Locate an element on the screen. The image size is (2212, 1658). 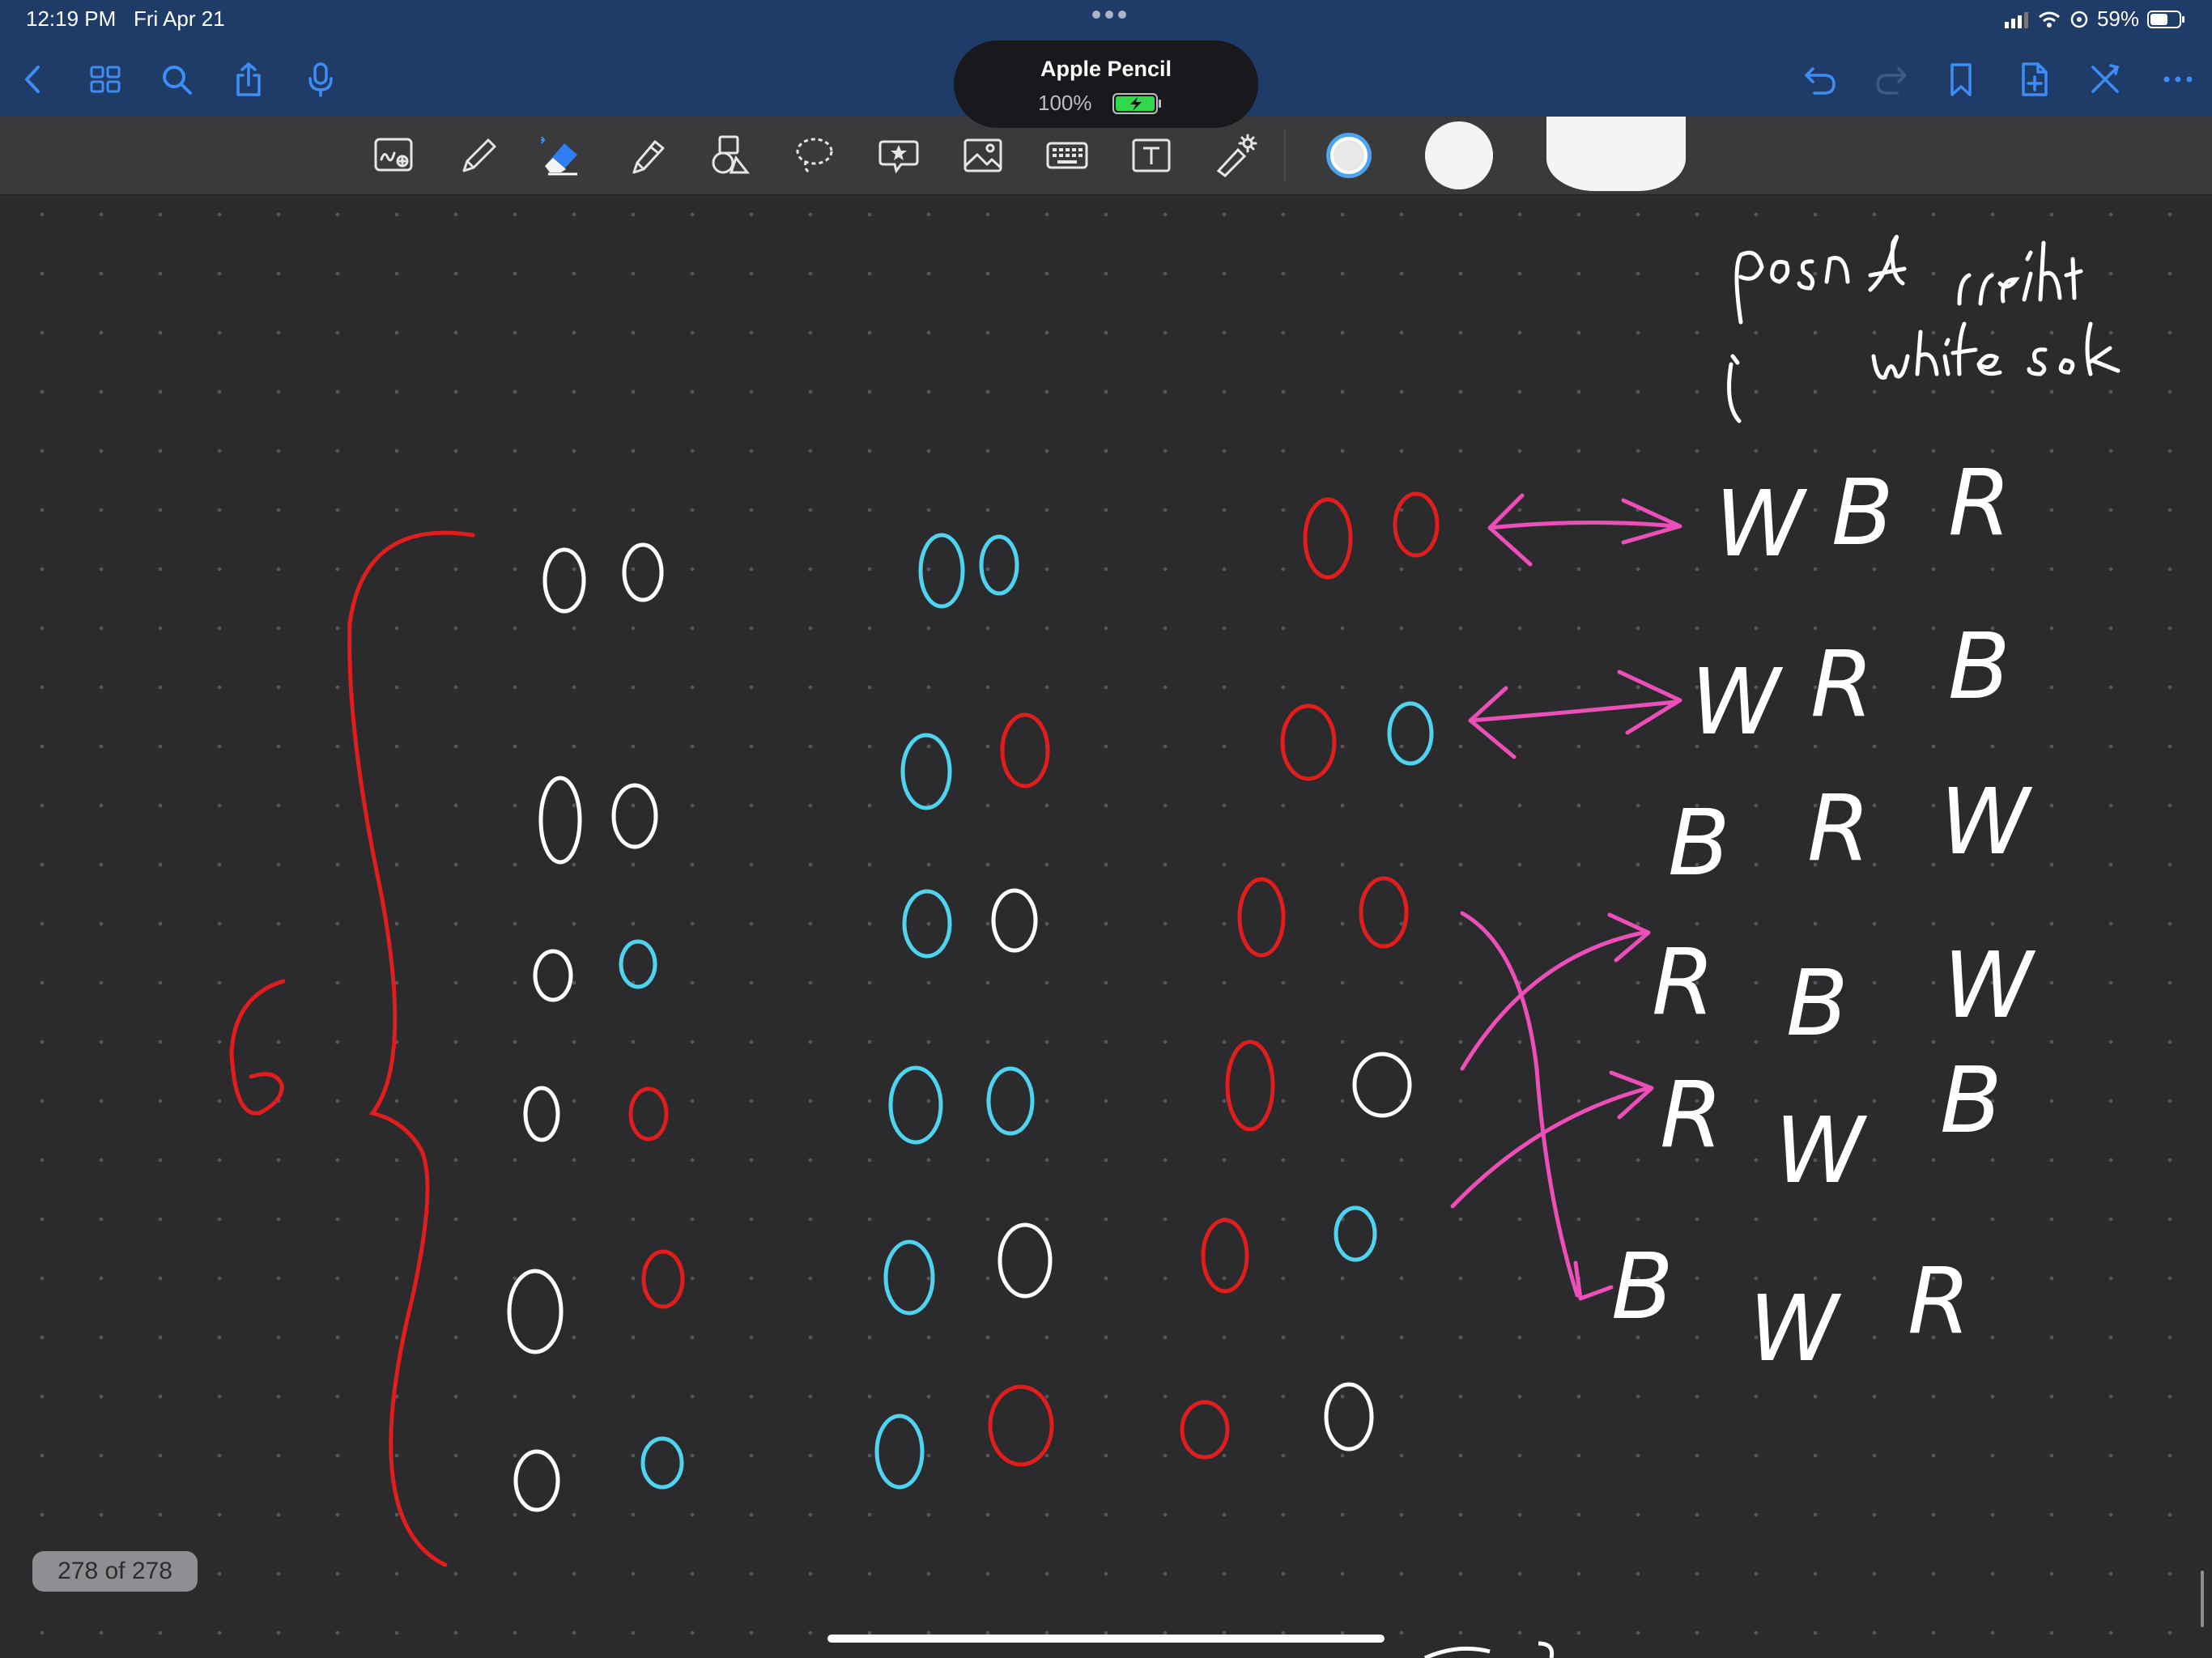
location-icon is located at coordinates (2079, 19).